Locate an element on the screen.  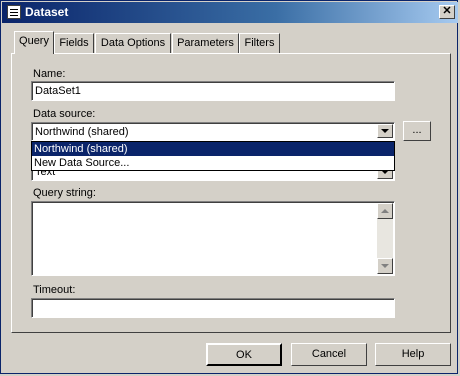
name-value: DataSet1 is located at coordinates (58, 91).